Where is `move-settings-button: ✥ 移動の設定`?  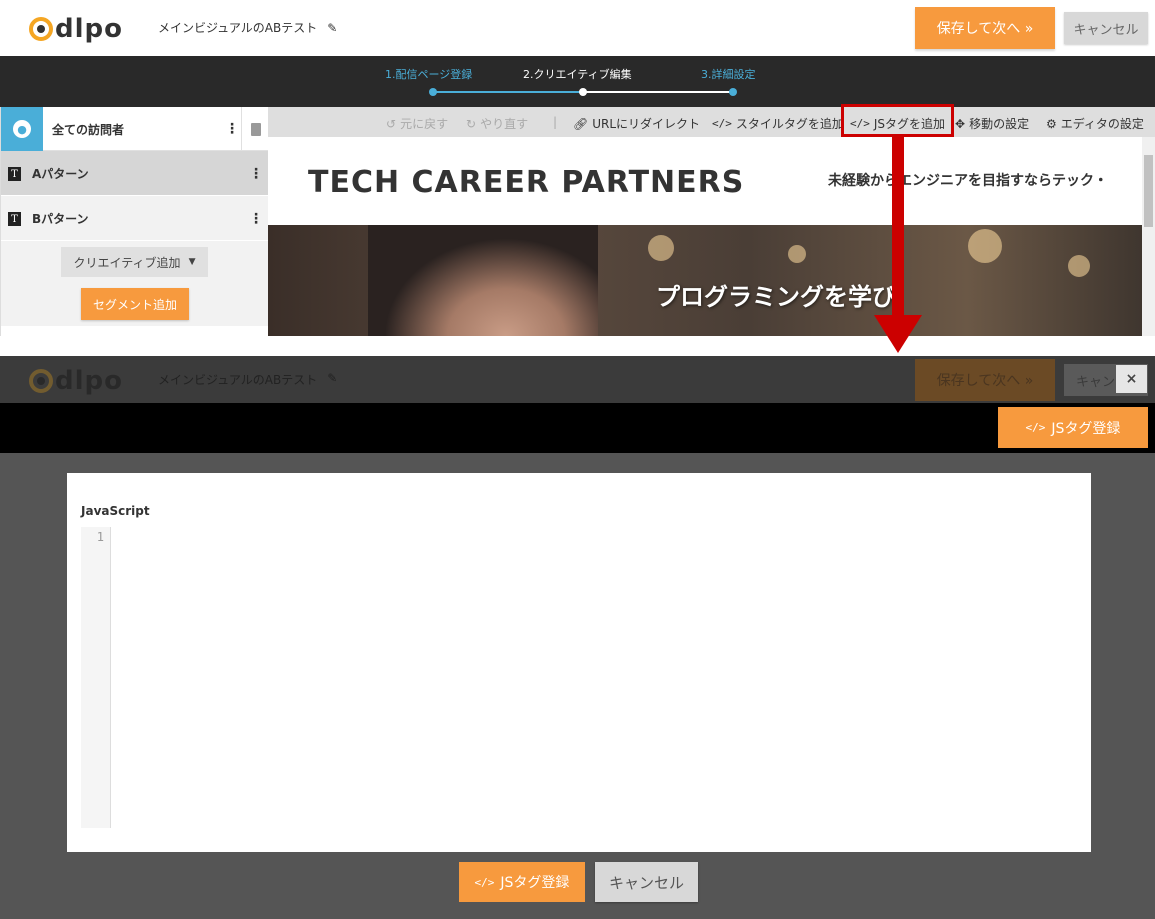 move-settings-button: ✥ 移動の設定 is located at coordinates (992, 123).